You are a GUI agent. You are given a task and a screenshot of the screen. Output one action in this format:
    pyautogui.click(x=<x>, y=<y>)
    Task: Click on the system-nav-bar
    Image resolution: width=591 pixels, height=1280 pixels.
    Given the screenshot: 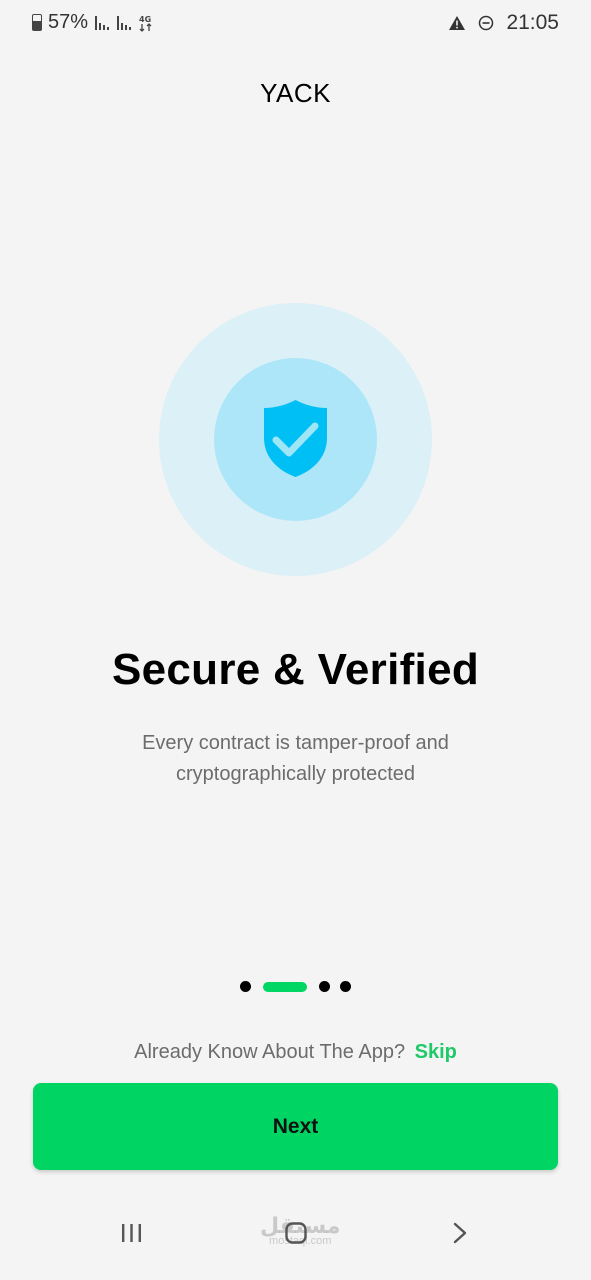 What is the action you would take?
    pyautogui.click(x=295, y=1245)
    